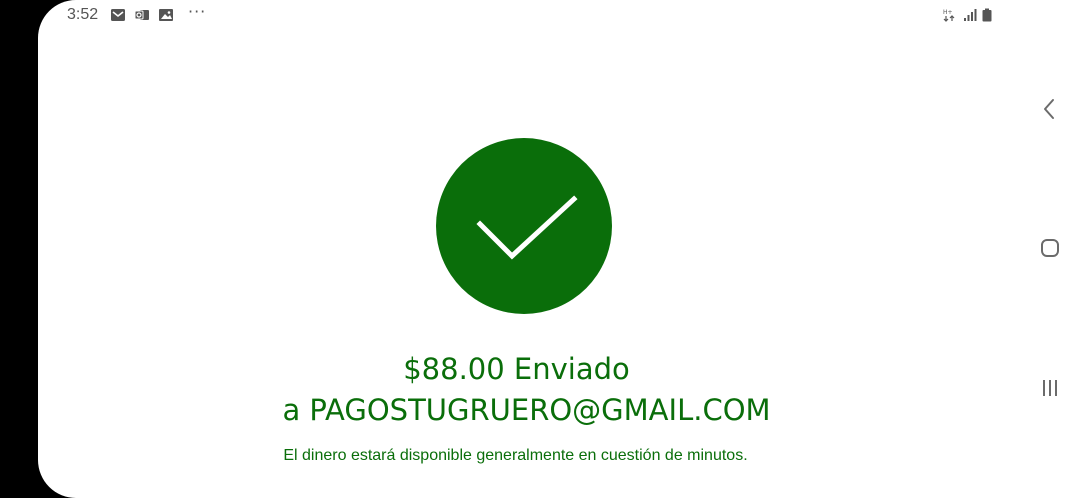 This screenshot has height=498, width=1080. I want to click on status-time: 3:52, so click(83, 14).